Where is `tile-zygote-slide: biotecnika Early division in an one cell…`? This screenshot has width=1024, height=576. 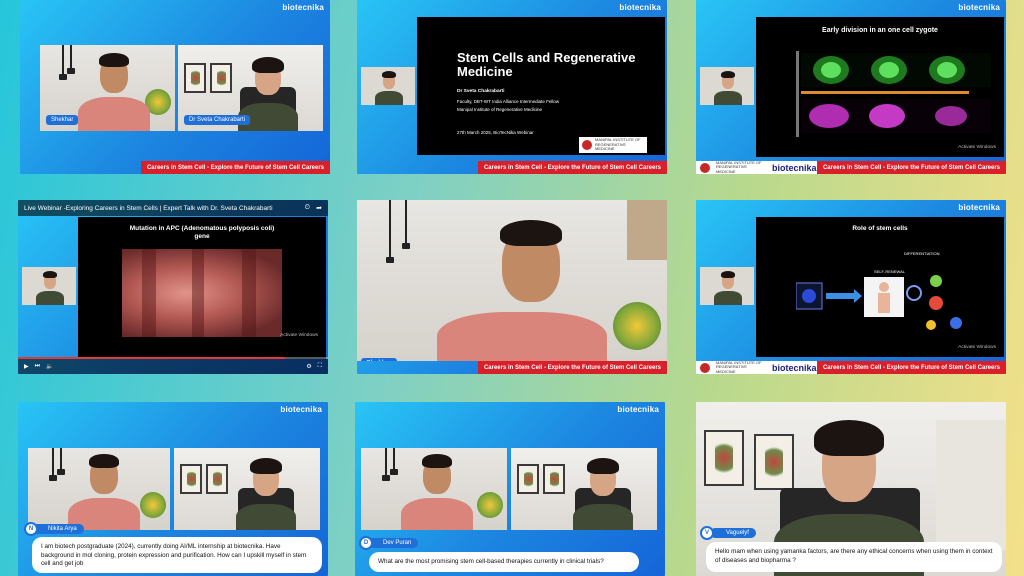 tile-zygote-slide: biotecnika Early division in an one cell… is located at coordinates (851, 87).